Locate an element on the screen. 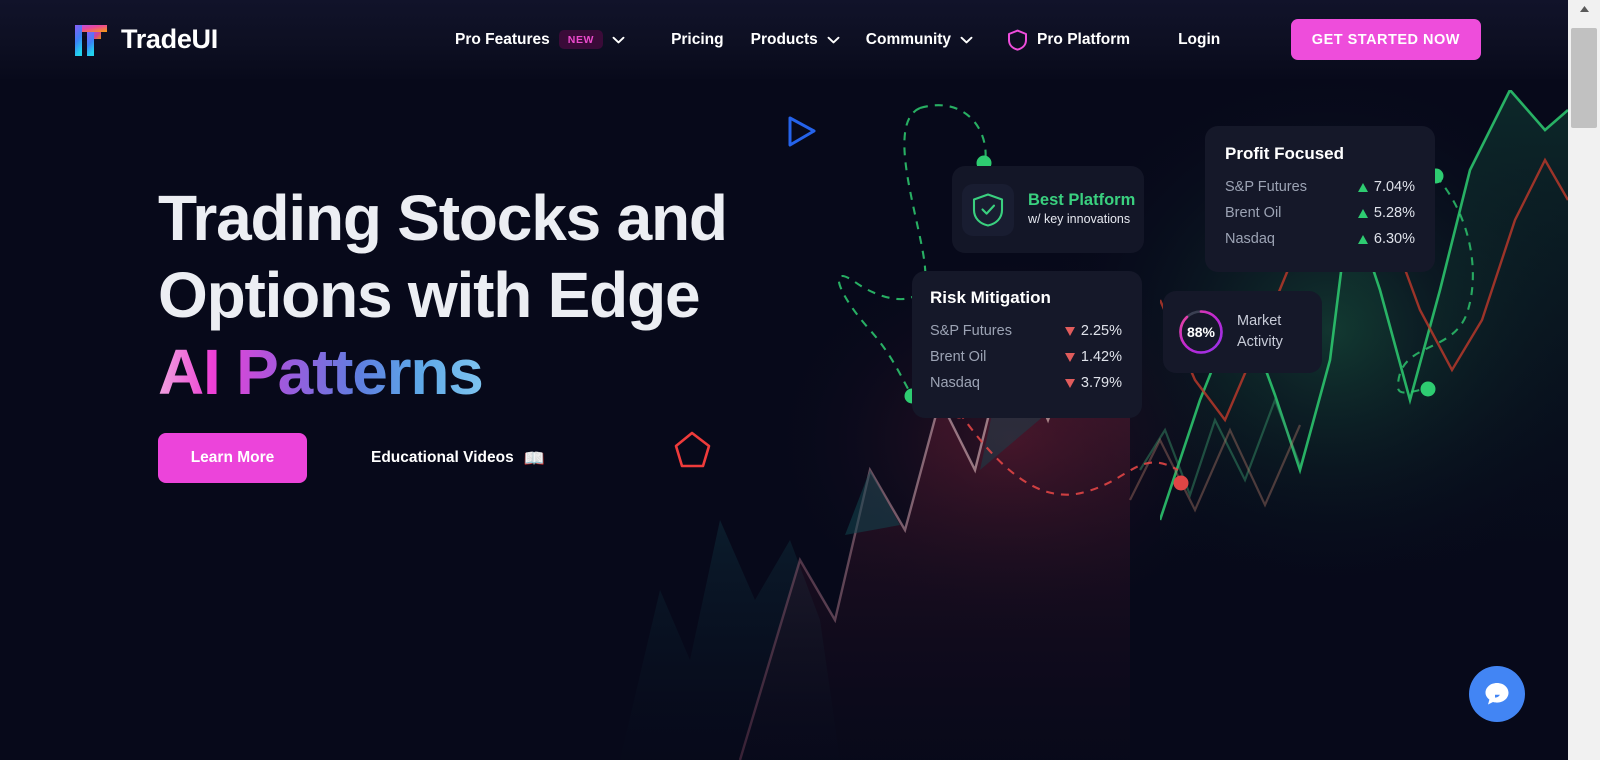  quote-value: 6.30% is located at coordinates (1386, 239).